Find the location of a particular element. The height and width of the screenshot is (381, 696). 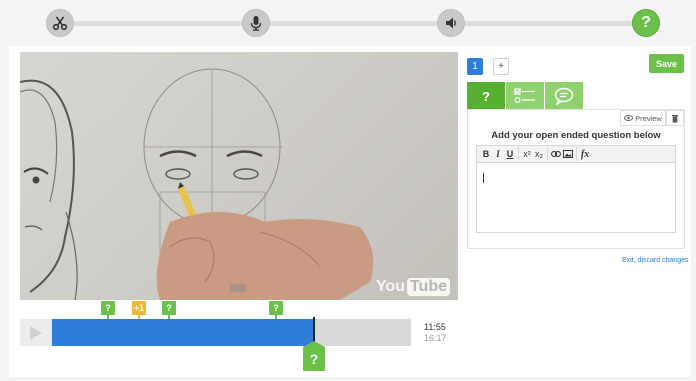

timeline-progress is located at coordinates (183, 332).